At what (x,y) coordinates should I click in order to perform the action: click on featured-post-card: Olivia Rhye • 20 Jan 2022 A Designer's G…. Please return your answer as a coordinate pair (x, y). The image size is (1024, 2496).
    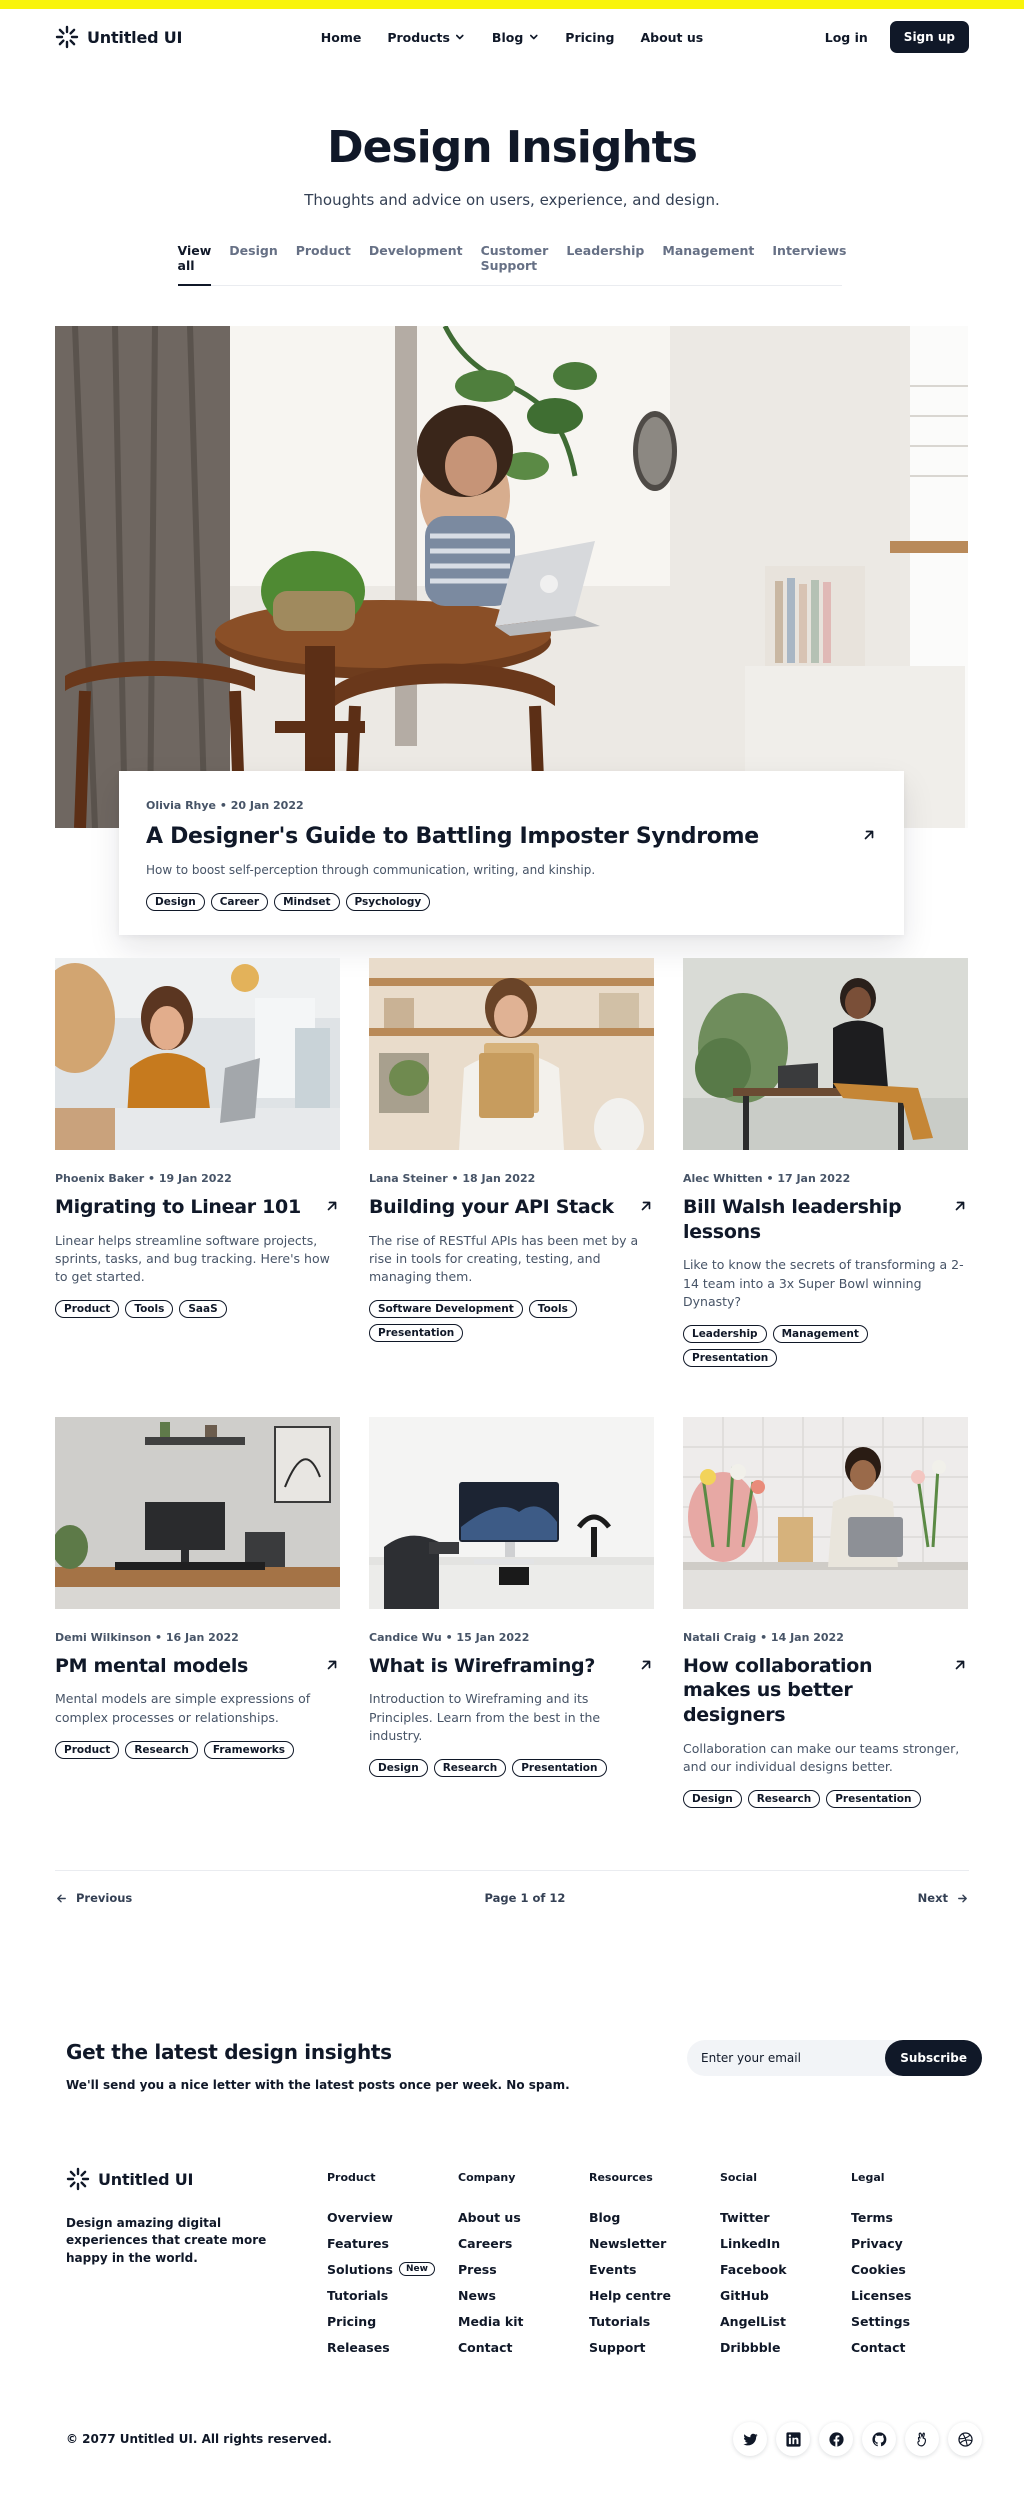
    Looking at the image, I should click on (511, 853).